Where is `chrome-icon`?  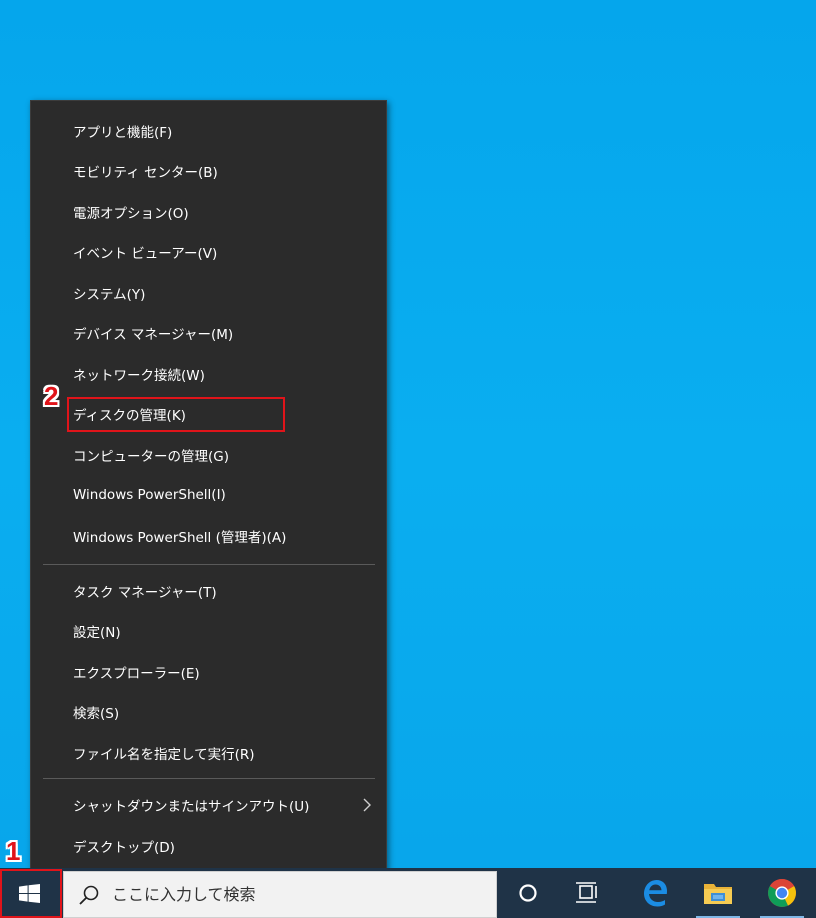
chrome-icon is located at coordinates (782, 893).